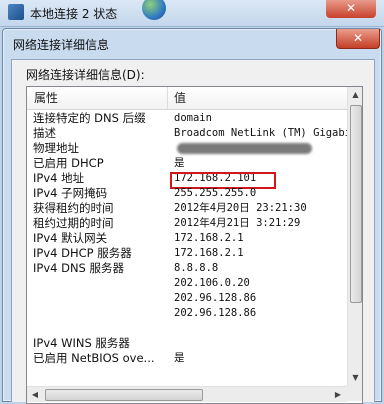 The width and height of the screenshot is (384, 404). I want to click on property-cell: IPv4 子网掩码, so click(70, 193).